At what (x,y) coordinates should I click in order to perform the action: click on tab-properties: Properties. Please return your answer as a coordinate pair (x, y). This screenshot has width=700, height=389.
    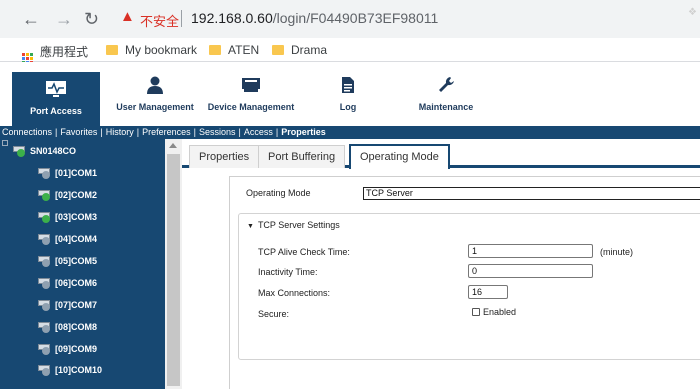
    Looking at the image, I should click on (224, 156).